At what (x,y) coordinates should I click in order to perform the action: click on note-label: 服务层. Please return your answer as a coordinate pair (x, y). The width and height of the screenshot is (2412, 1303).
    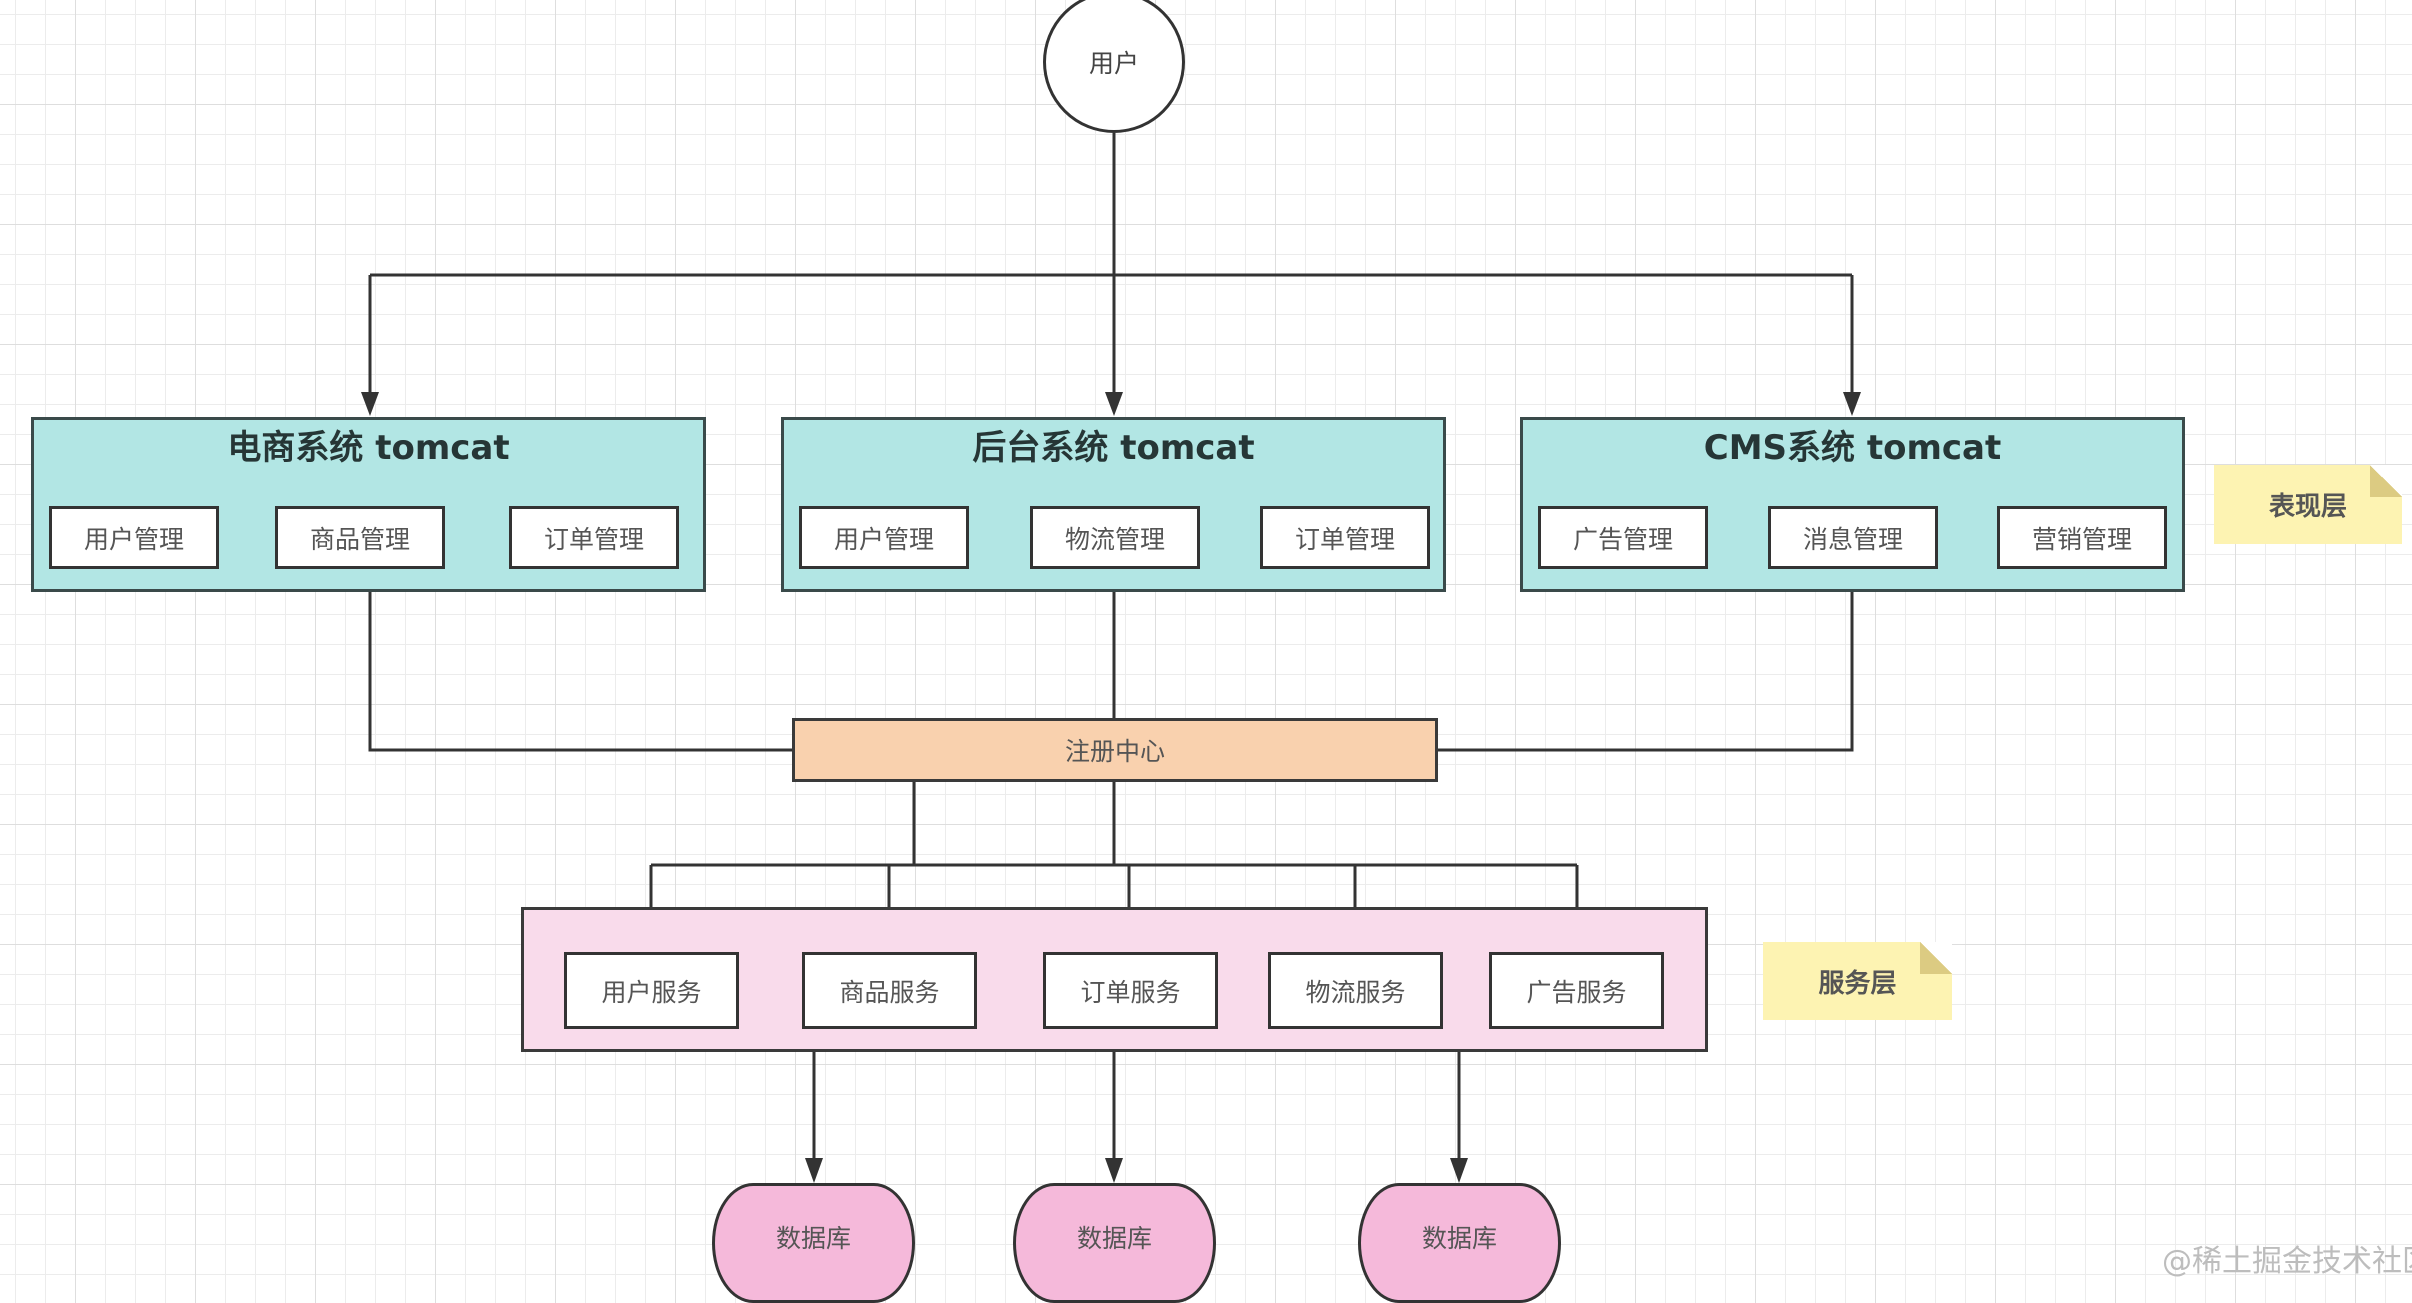
    Looking at the image, I should click on (1857, 983).